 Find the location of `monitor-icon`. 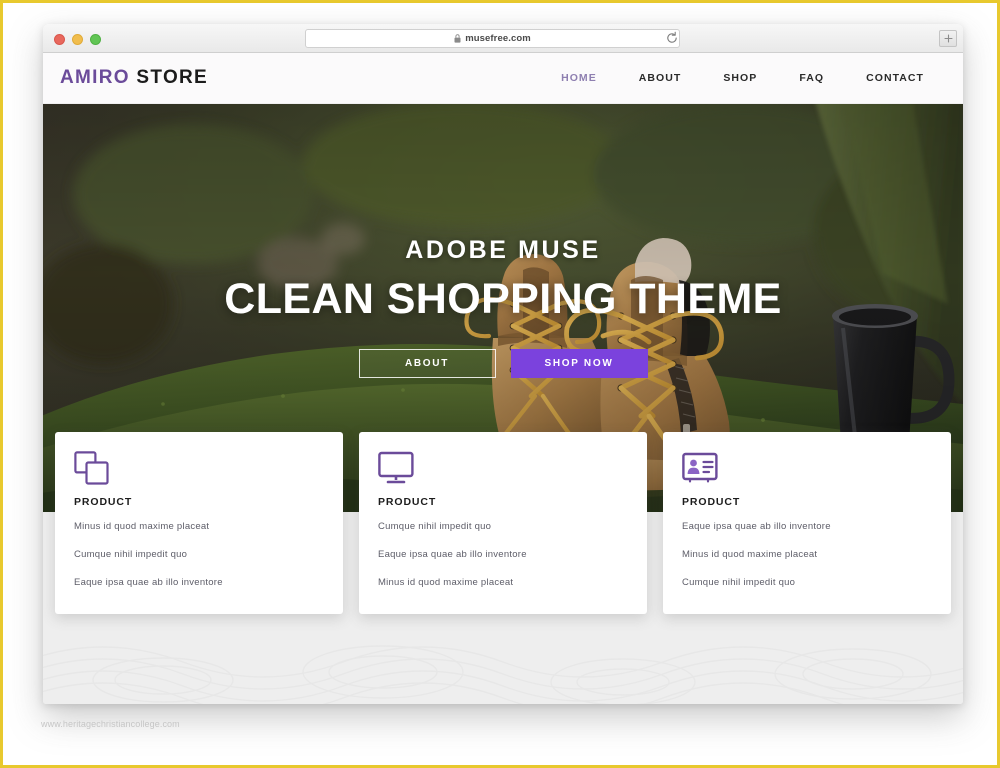

monitor-icon is located at coordinates (503, 469).